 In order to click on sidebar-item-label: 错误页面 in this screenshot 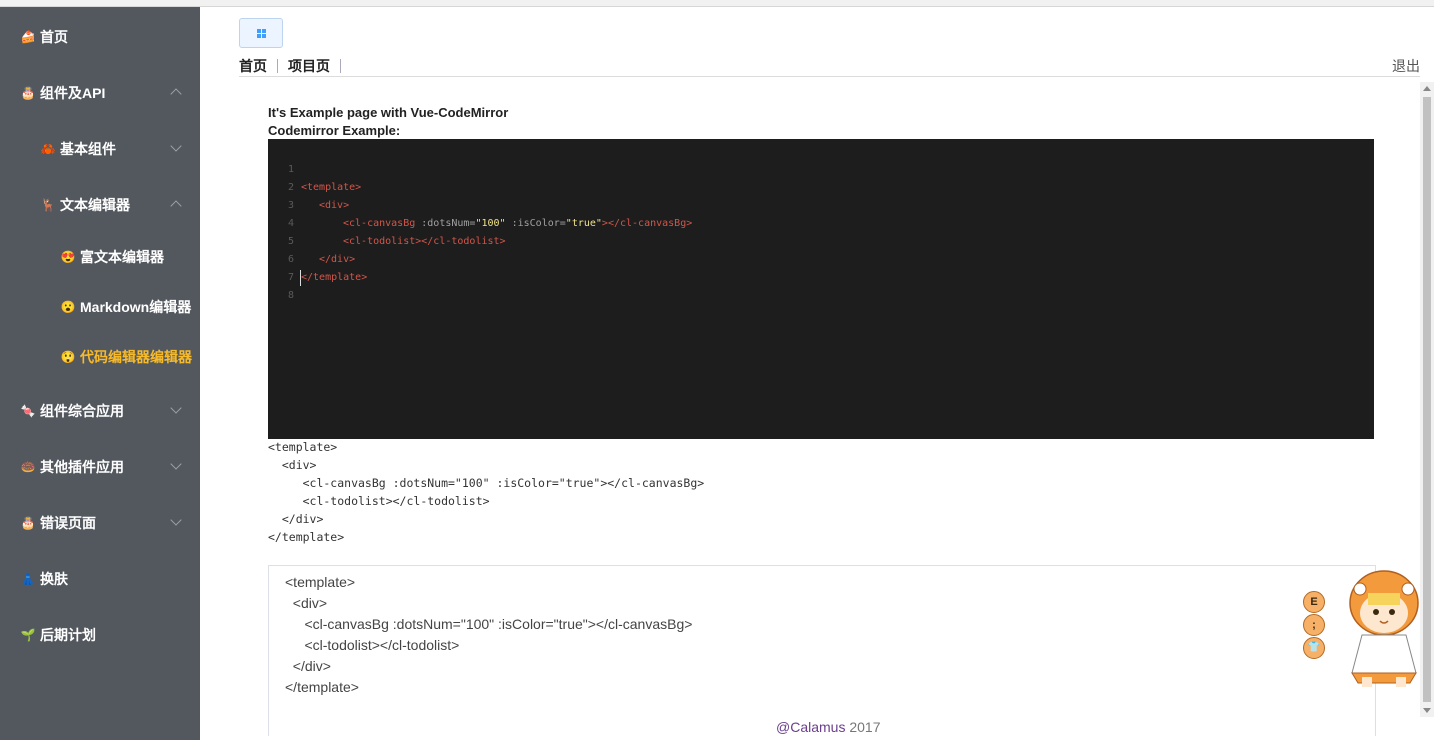, I will do `click(68, 523)`.